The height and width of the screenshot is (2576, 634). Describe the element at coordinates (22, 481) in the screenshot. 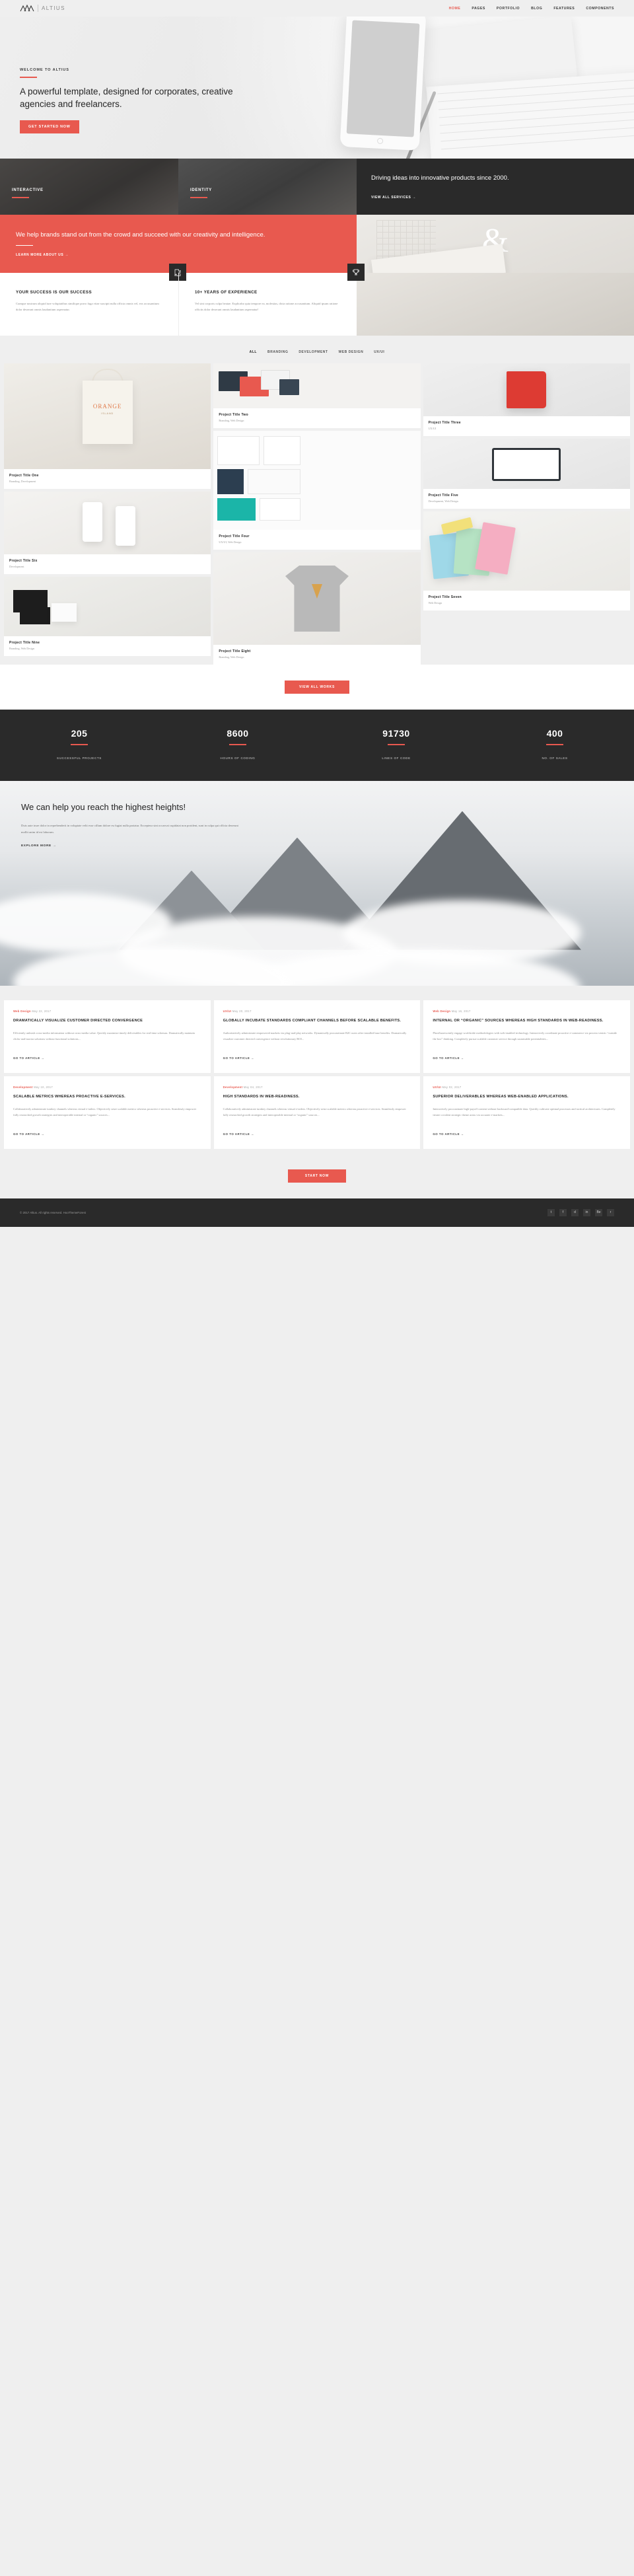

I see `project-category: Branding, Development` at that location.